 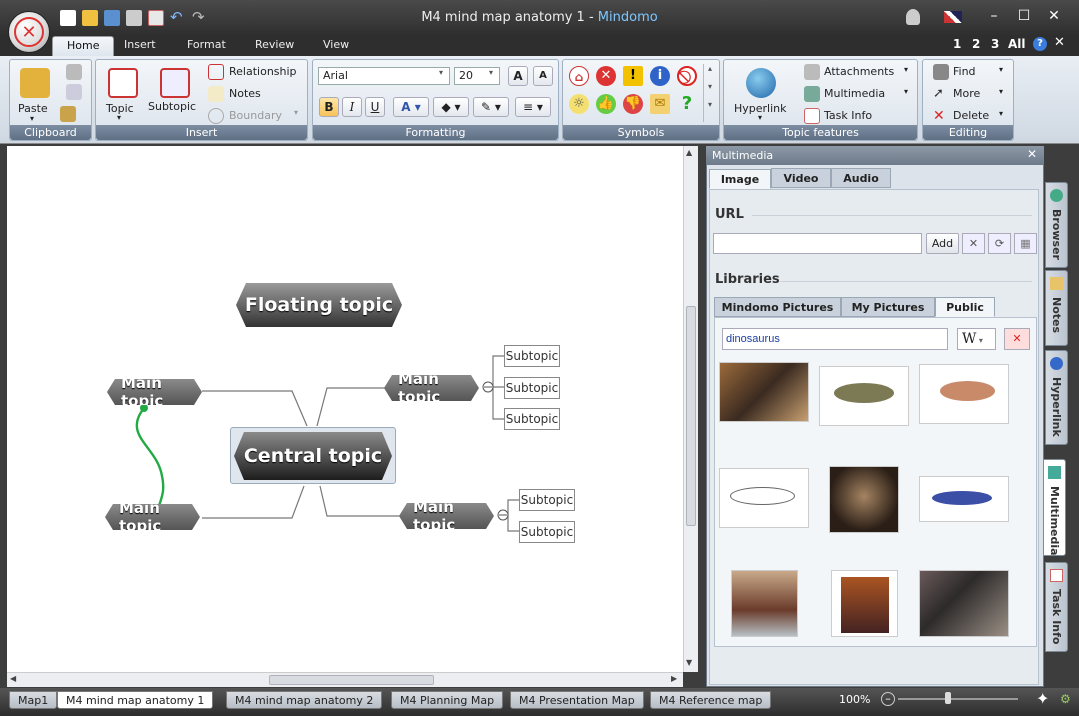 What do you see at coordinates (691, 416) in the screenshot?
I see `vertical-scroll-thumb` at bounding box center [691, 416].